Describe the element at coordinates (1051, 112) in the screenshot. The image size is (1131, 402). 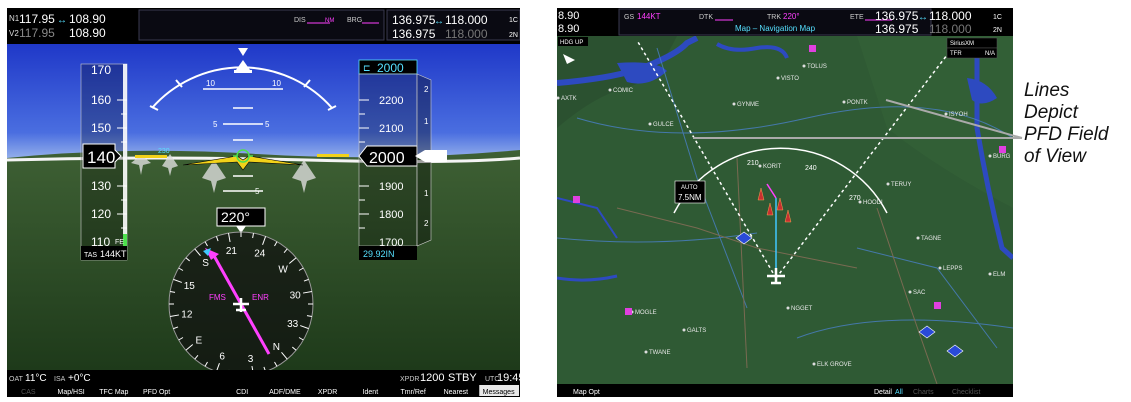
I see `callout-line-2: Depict` at that location.